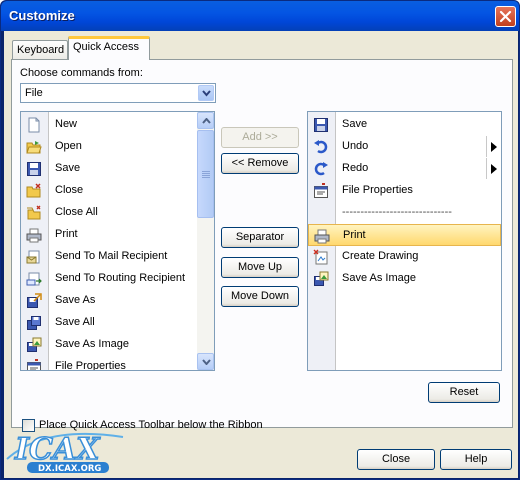  Describe the element at coordinates (66, 124) in the screenshot. I see `list-item-label: New` at that location.